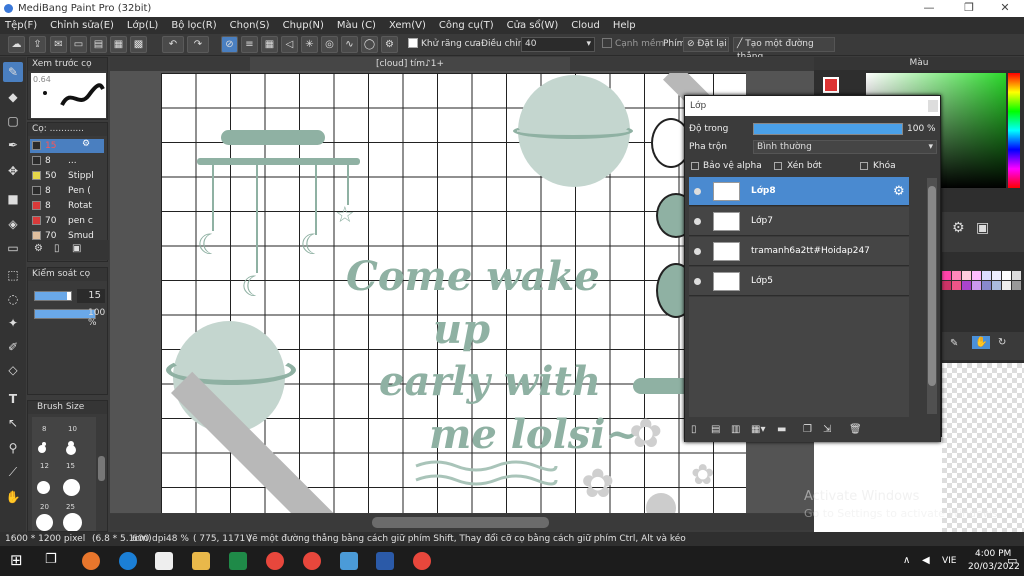  I want to click on pen-icon: ✎, so click(954, 343).